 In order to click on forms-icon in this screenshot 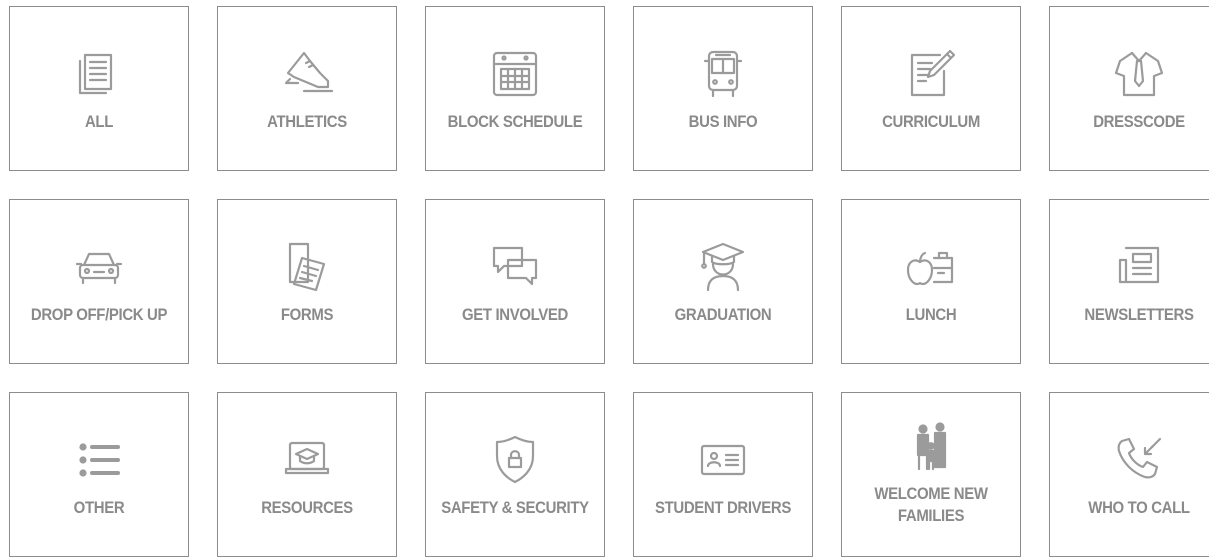, I will do `click(307, 267)`.